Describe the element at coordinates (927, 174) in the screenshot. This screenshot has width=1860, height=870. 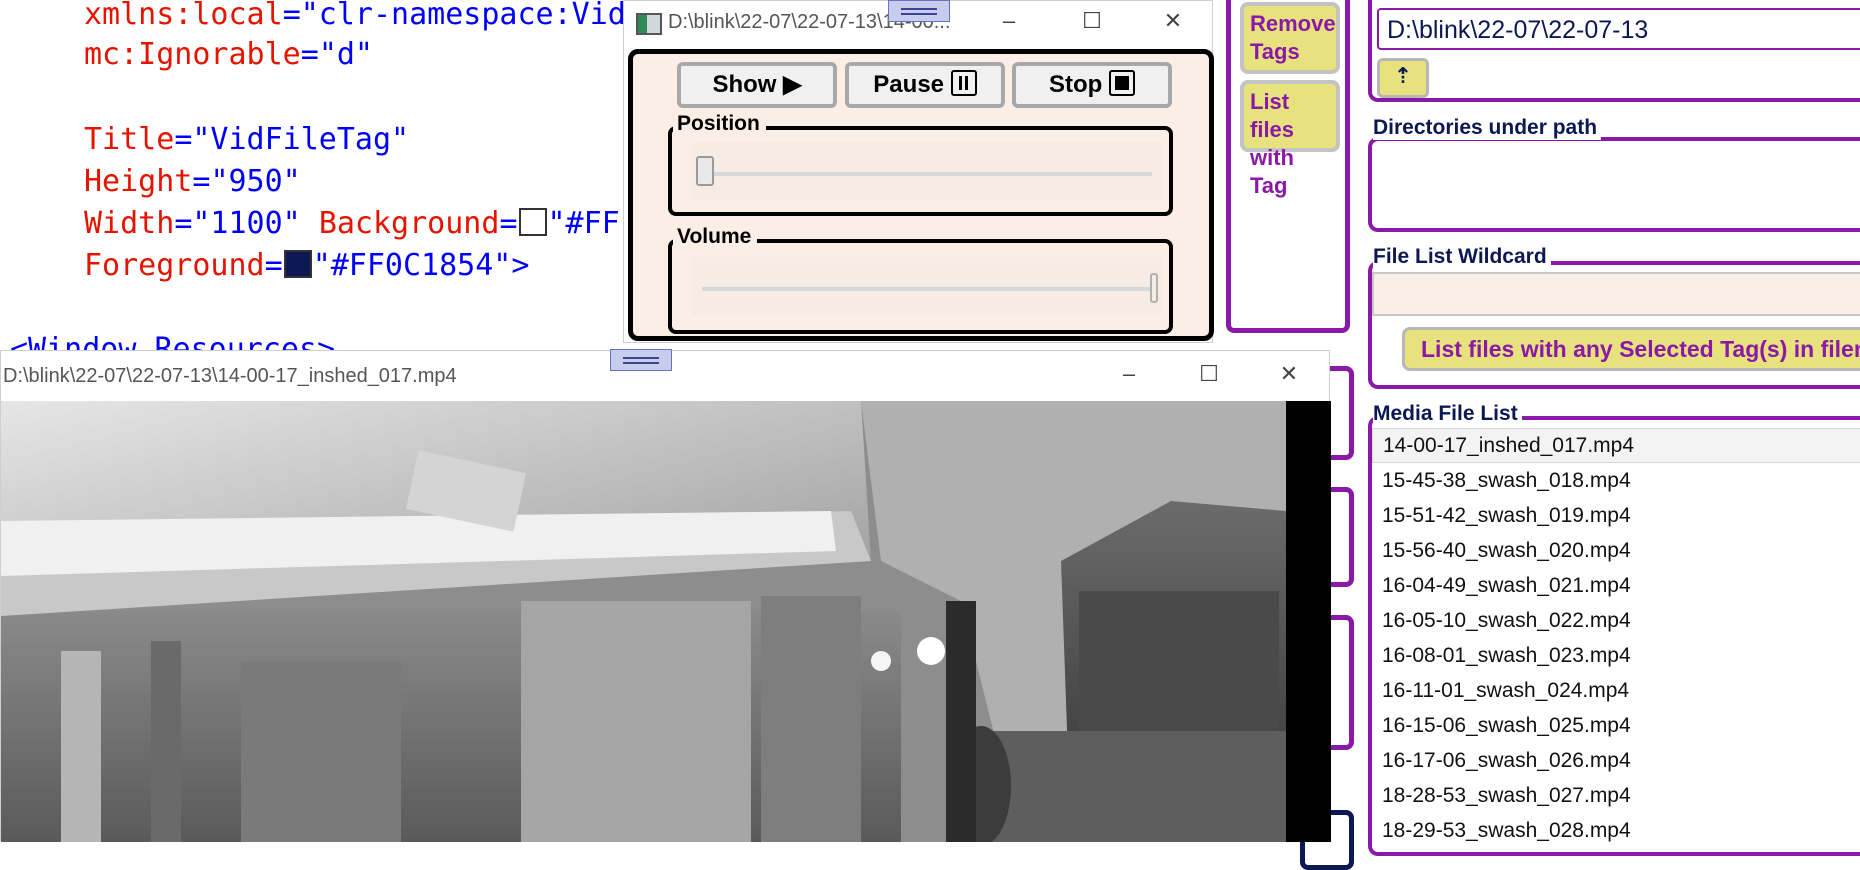
I see `position-slider-track` at that location.